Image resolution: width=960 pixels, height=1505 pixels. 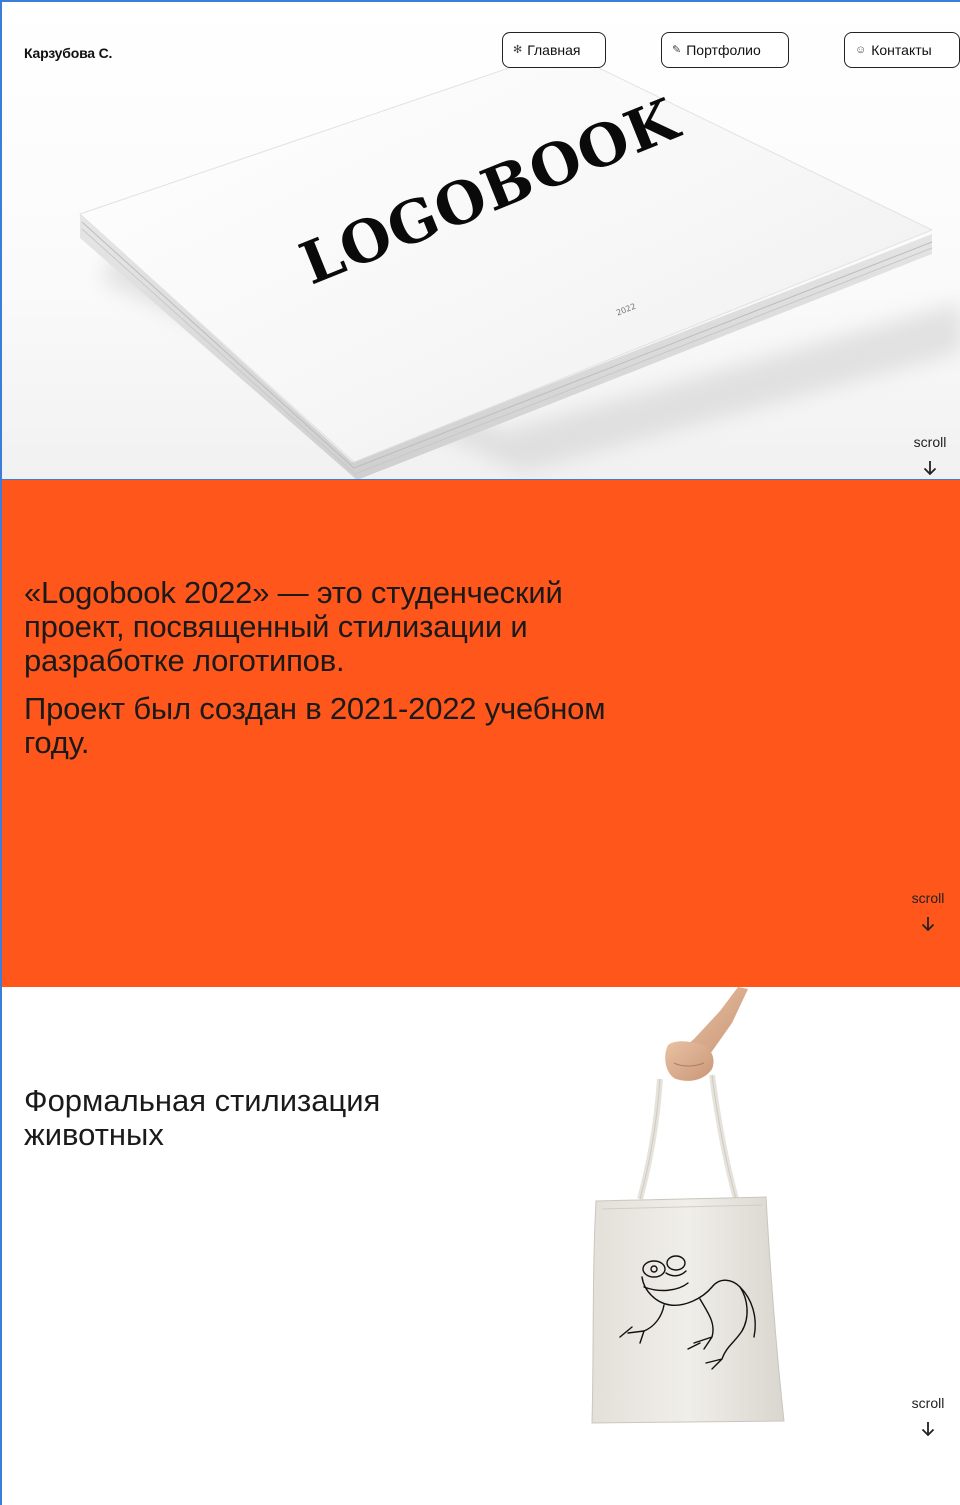 I want to click on nav-home-button: ✻ Главная, so click(x=554, y=50).